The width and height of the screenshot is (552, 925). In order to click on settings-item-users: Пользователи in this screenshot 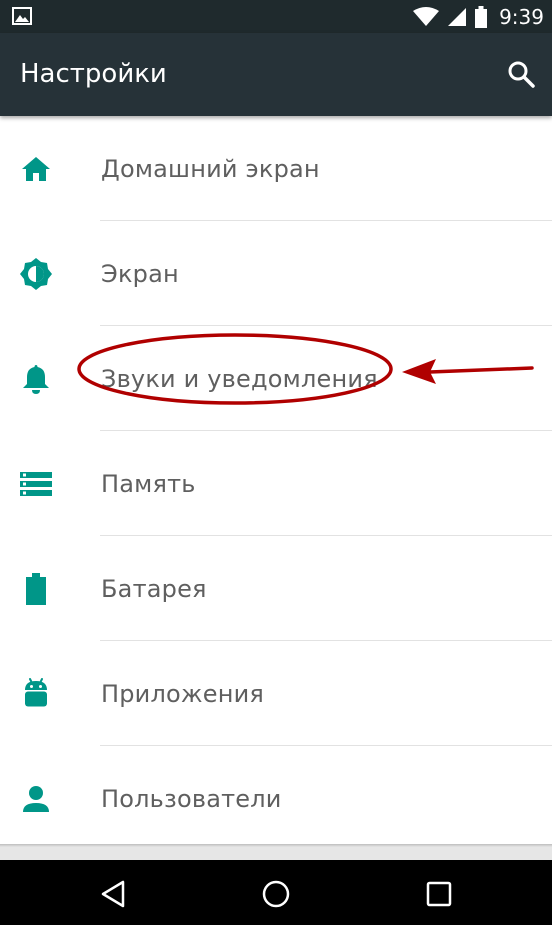, I will do `click(276, 798)`.